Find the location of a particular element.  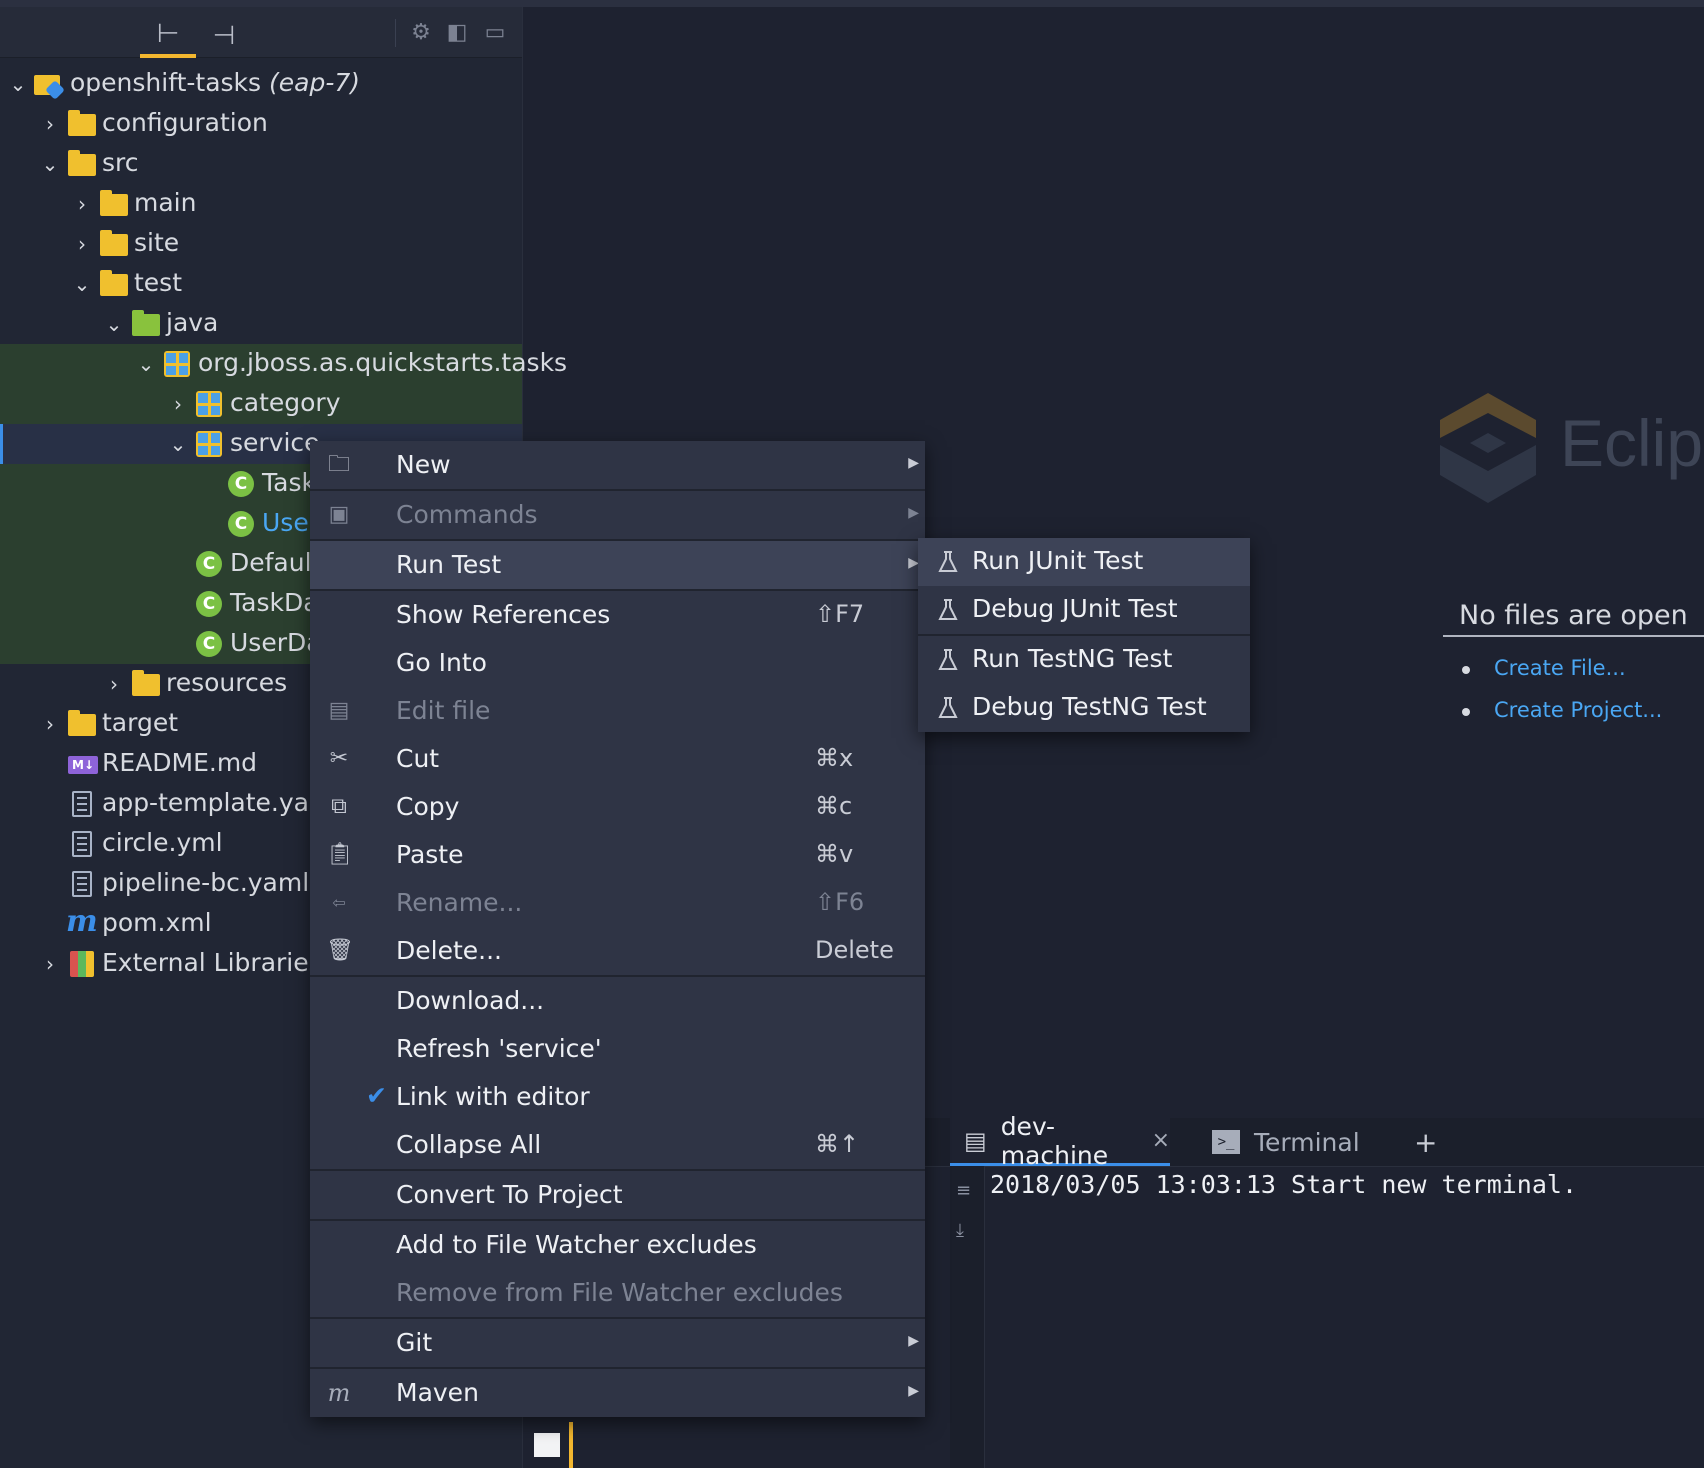

menu-item-git: Git ▶ is located at coordinates (617, 1343).